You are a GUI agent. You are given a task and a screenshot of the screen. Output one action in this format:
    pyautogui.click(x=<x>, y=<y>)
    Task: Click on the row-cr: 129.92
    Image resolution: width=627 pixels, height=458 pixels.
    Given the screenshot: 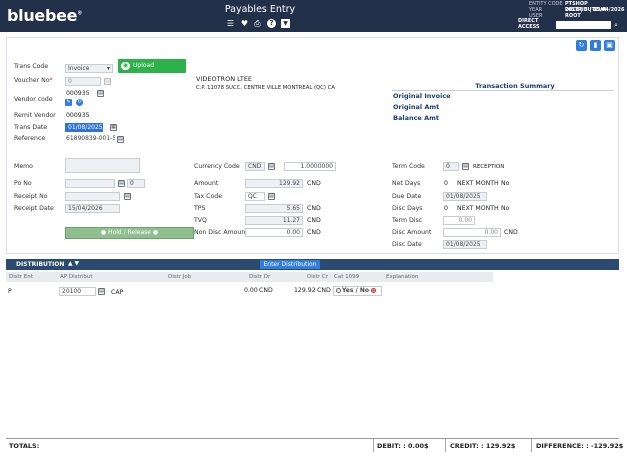 What is the action you would take?
    pyautogui.click(x=305, y=290)
    